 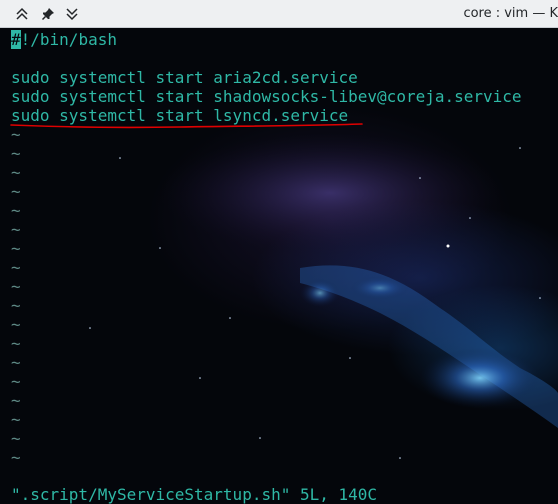 I want to click on double-chevron-down-icon, so click(x=72, y=14).